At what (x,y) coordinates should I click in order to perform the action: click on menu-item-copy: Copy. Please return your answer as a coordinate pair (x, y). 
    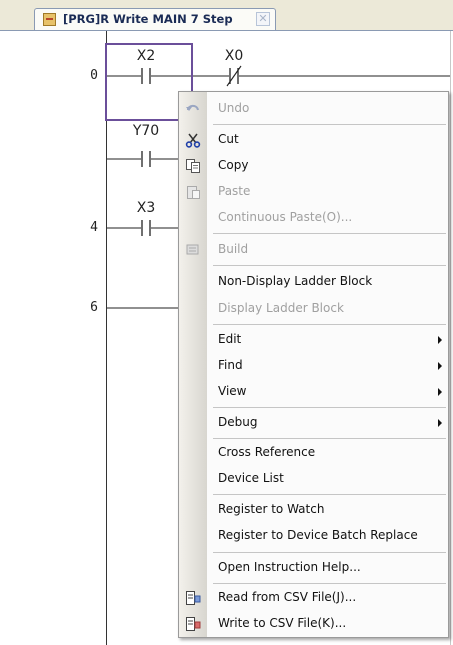
    Looking at the image, I should click on (327, 166).